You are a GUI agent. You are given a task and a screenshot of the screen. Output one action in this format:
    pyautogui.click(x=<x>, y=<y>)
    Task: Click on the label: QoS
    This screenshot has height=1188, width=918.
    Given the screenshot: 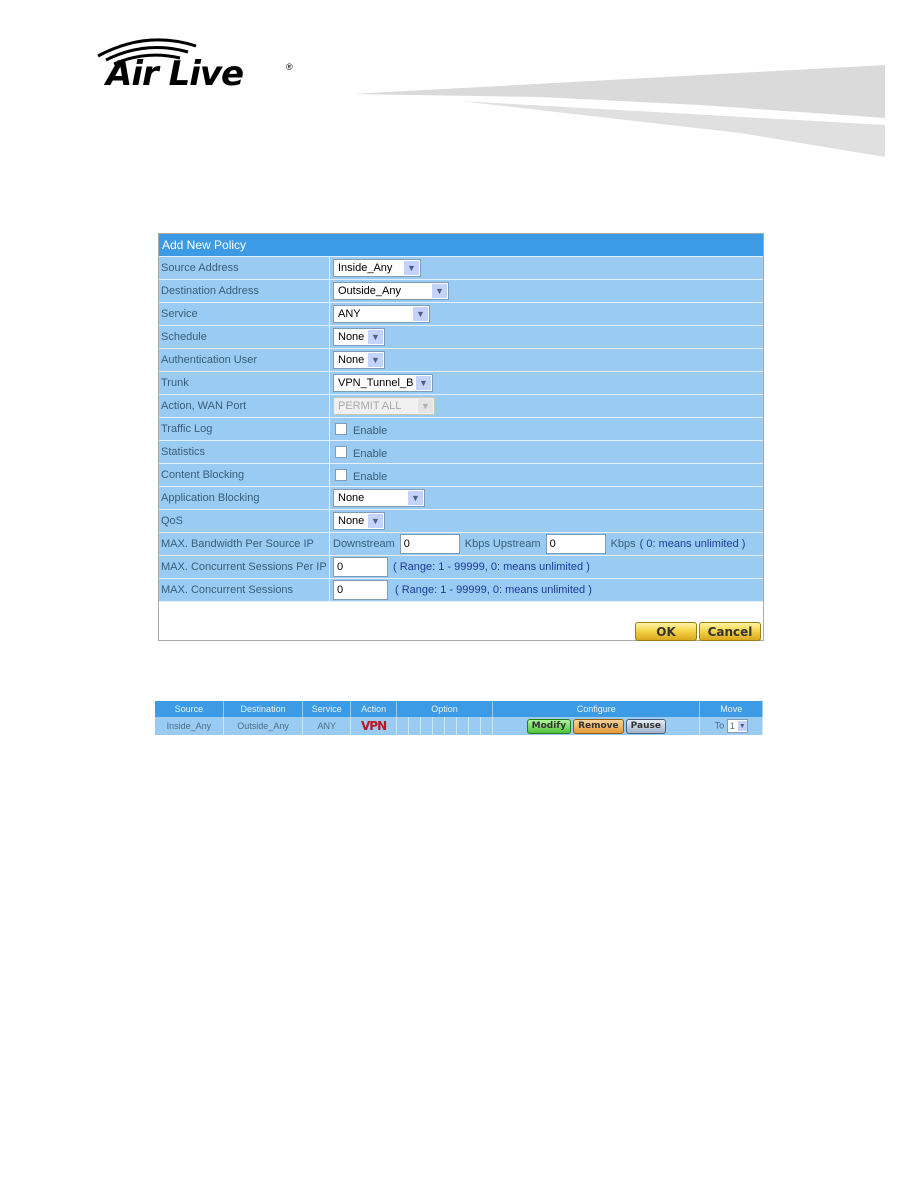 What is the action you would take?
    pyautogui.click(x=244, y=521)
    